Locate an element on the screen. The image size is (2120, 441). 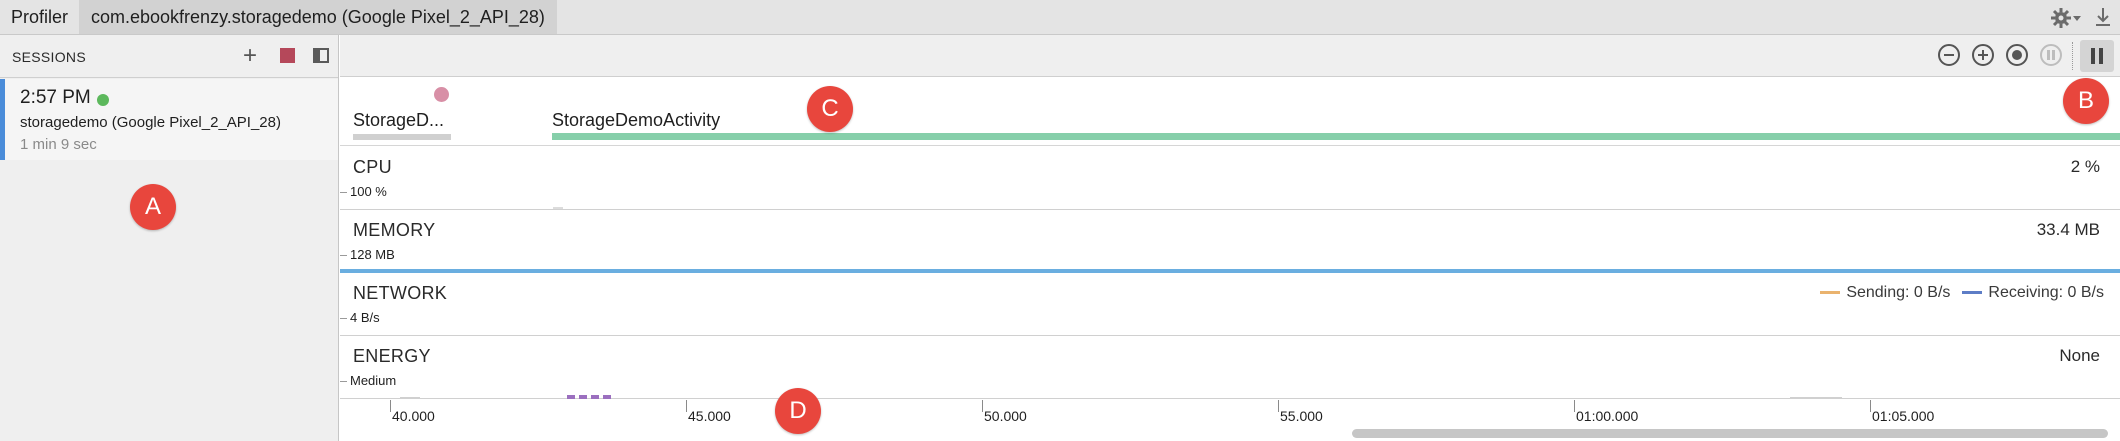
sessions-title: SESSIONS is located at coordinates (49, 57).